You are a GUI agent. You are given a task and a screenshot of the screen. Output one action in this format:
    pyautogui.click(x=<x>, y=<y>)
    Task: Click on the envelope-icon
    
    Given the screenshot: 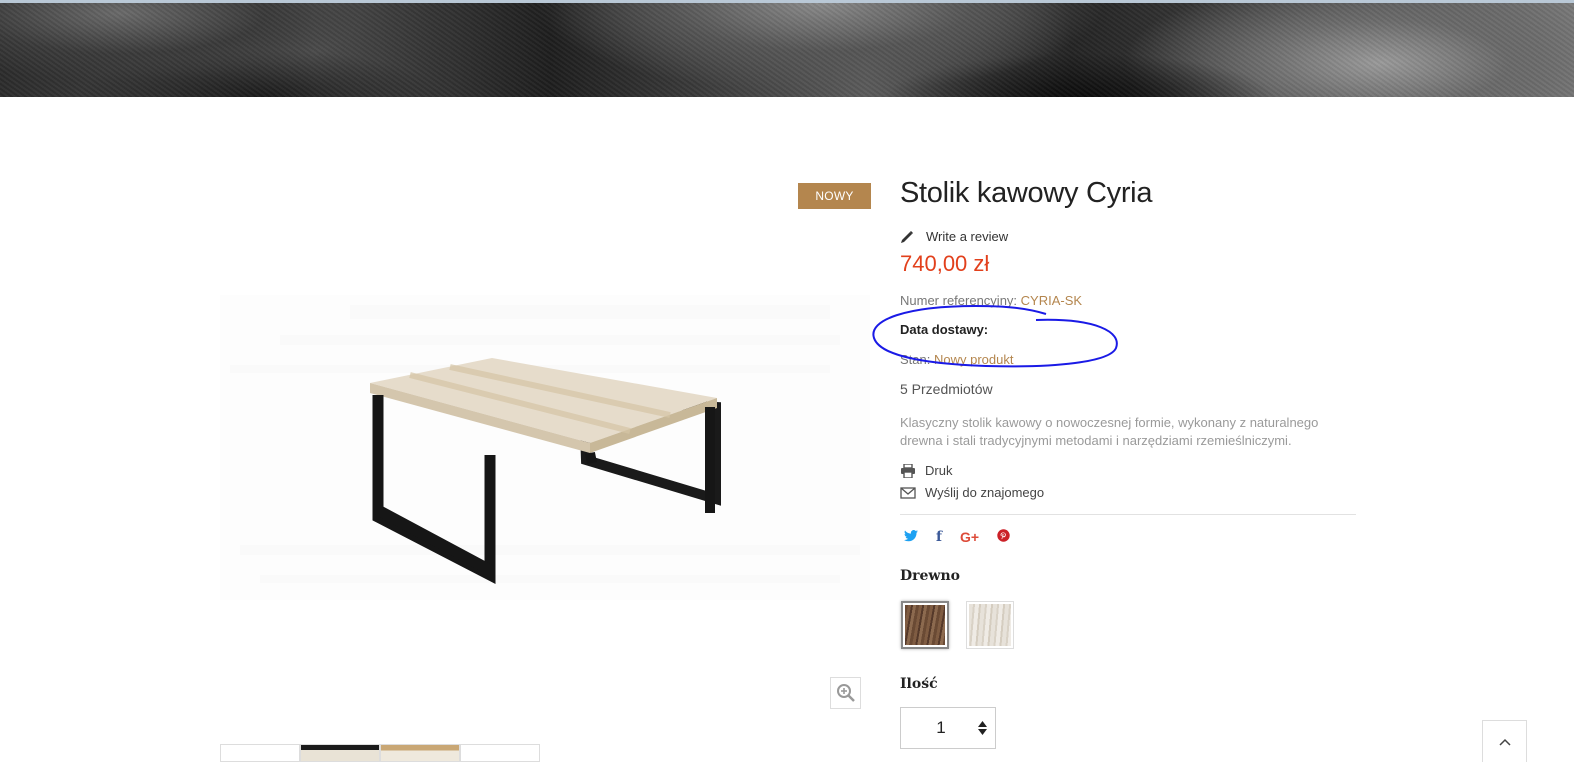 What is the action you would take?
    pyautogui.click(x=908, y=492)
    